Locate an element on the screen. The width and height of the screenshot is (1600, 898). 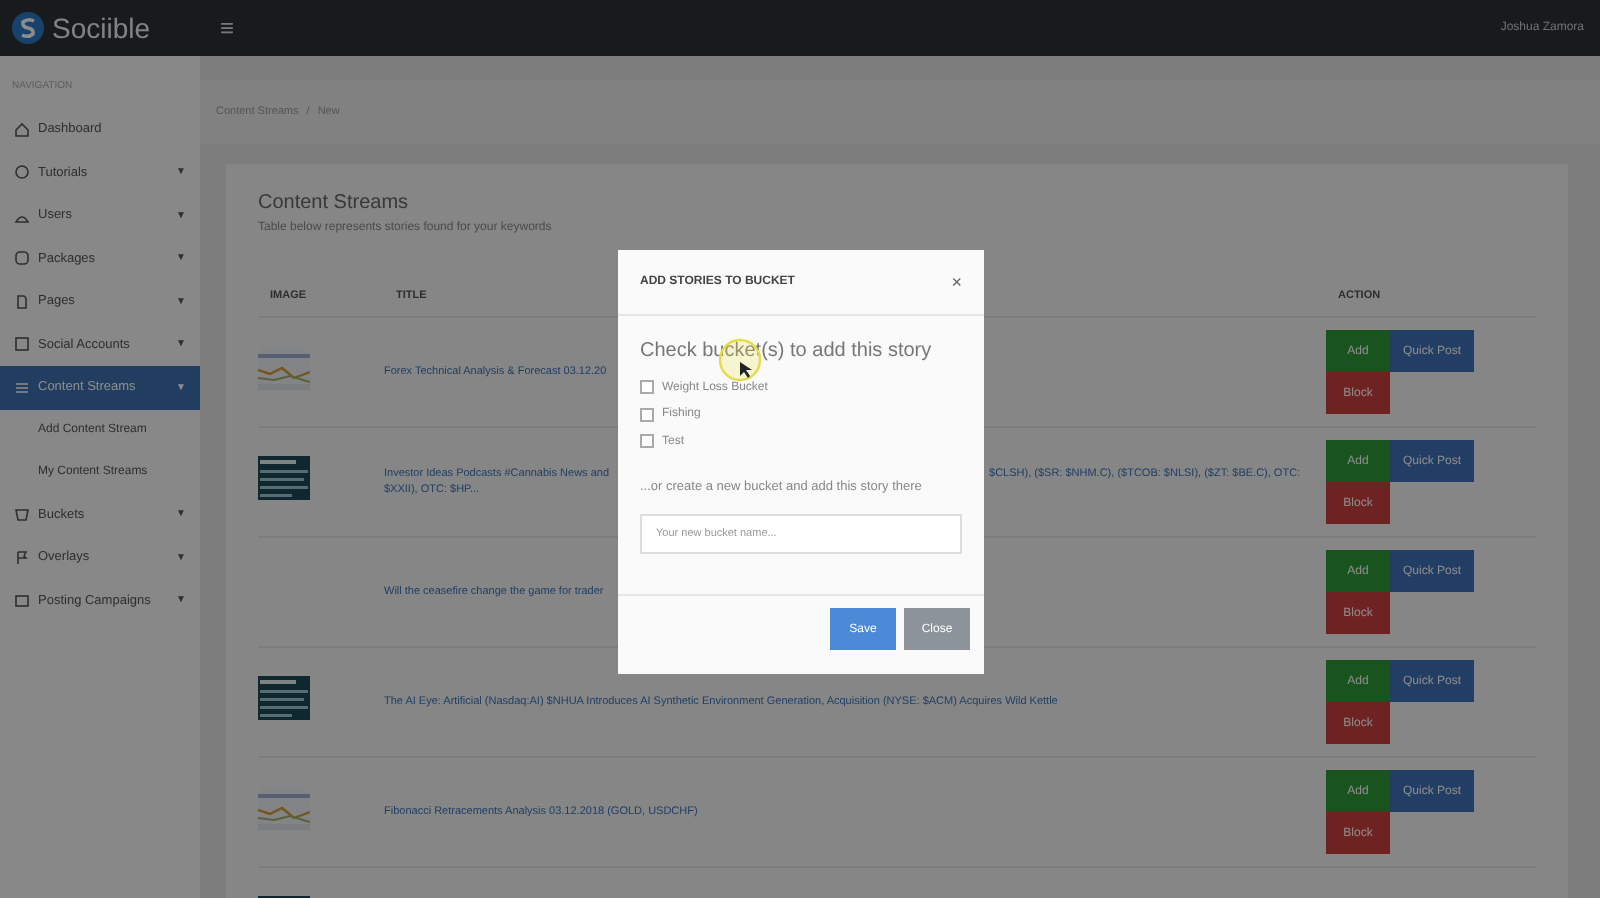
box-icon is located at coordinates (22, 258).